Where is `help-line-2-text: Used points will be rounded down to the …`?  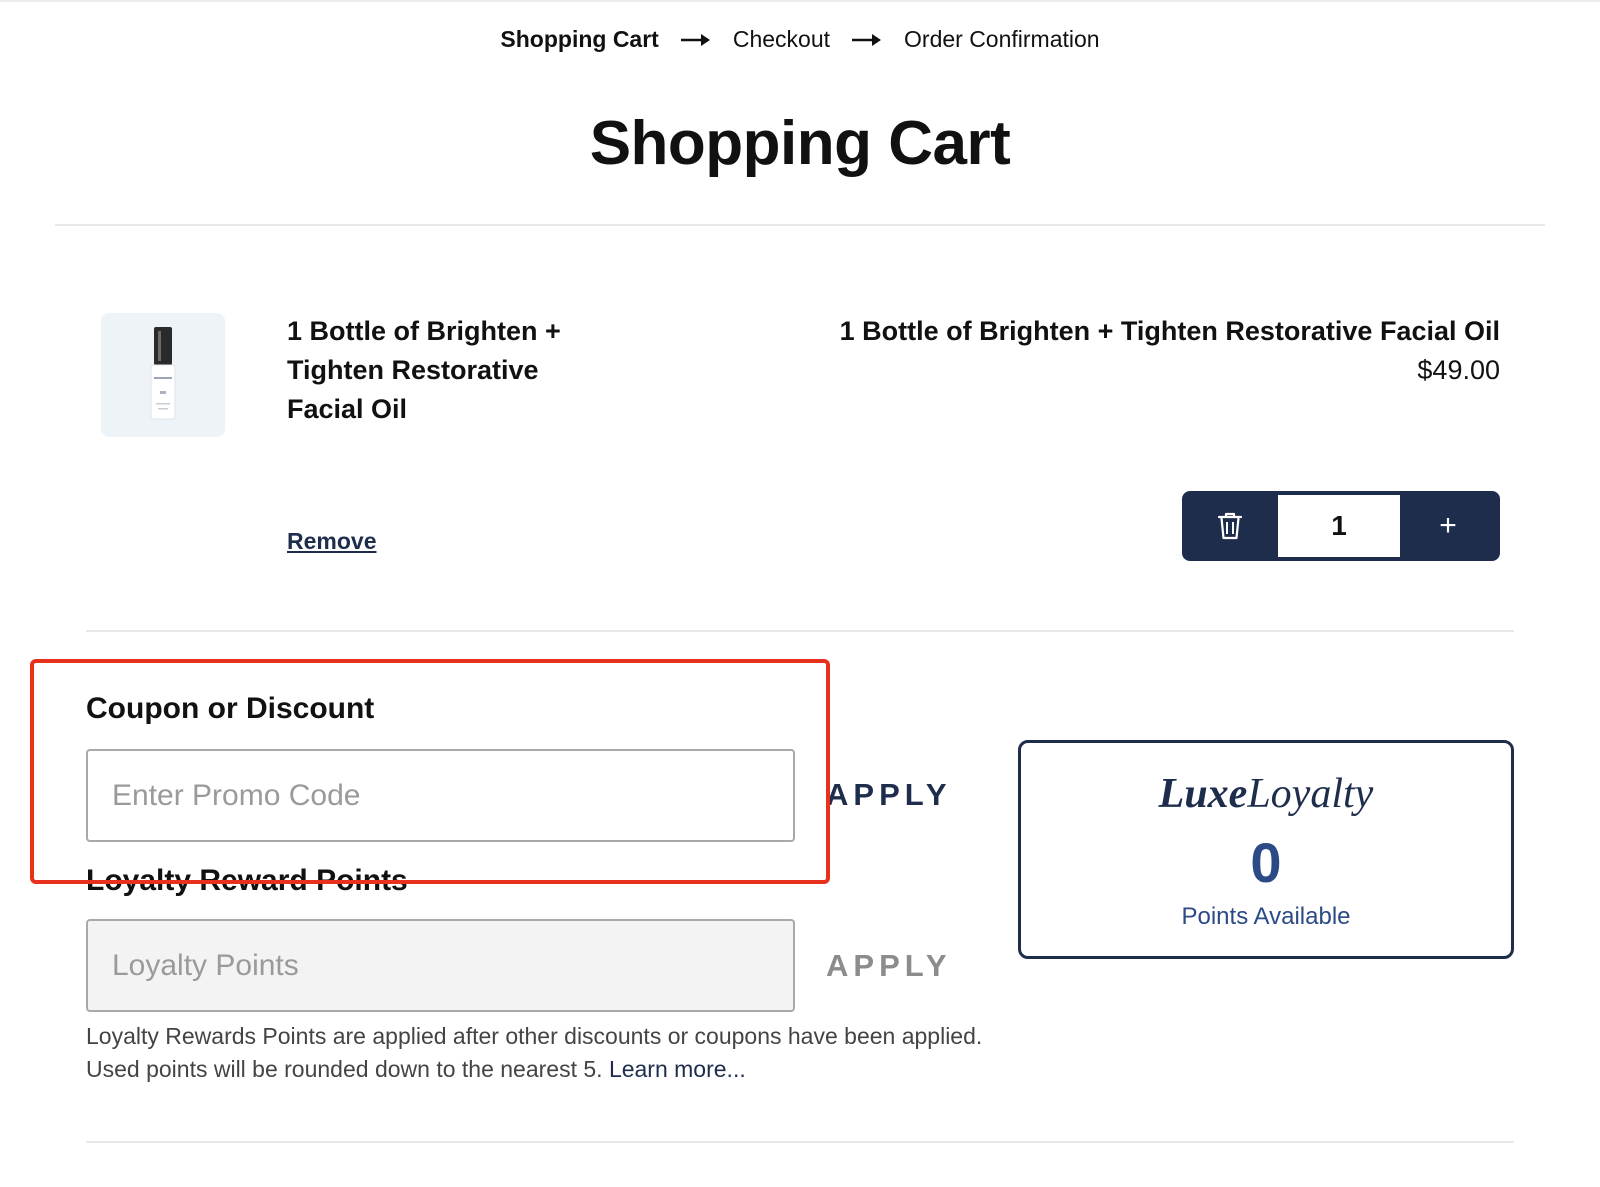 help-line-2-text: Used points will be rounded down to the … is located at coordinates (344, 1069).